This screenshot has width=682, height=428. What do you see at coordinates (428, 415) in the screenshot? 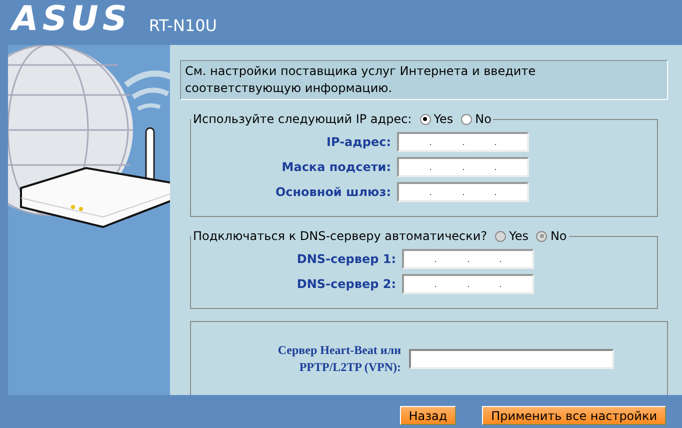
I see `action-button: Назад` at bounding box center [428, 415].